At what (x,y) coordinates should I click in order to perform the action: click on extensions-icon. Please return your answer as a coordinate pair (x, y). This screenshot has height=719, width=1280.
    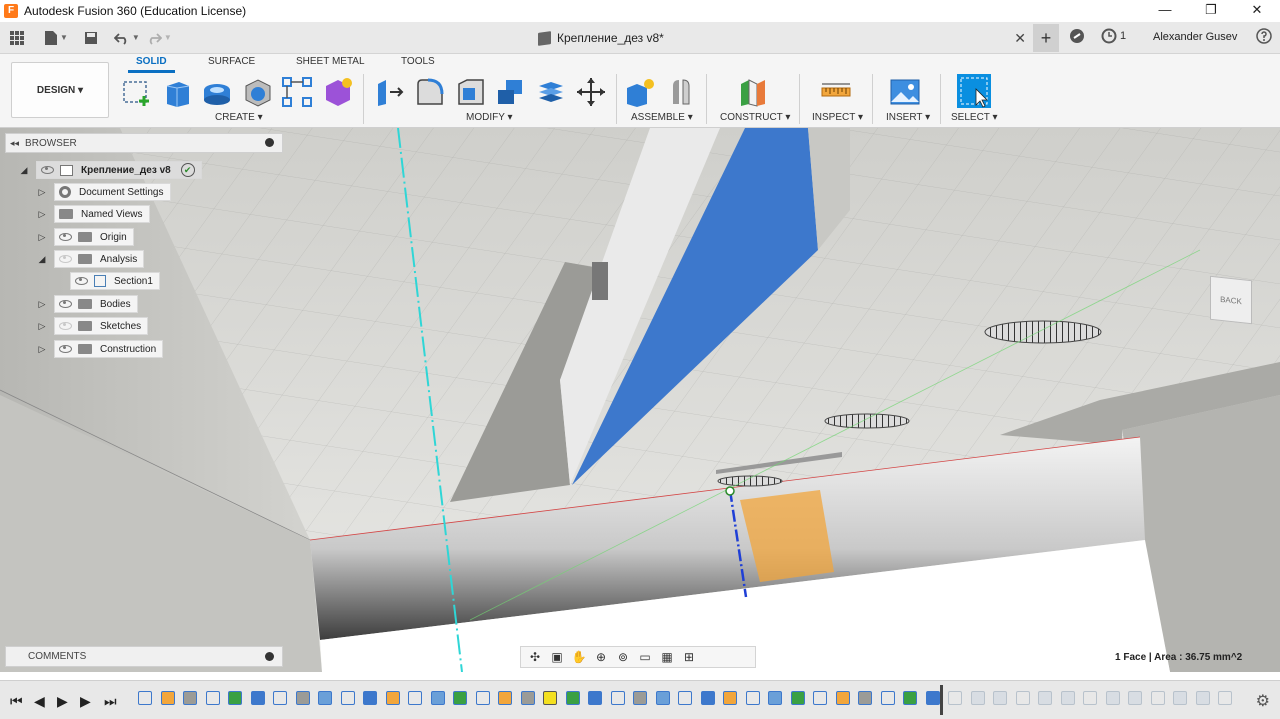
    Looking at the image, I should click on (1077, 37).